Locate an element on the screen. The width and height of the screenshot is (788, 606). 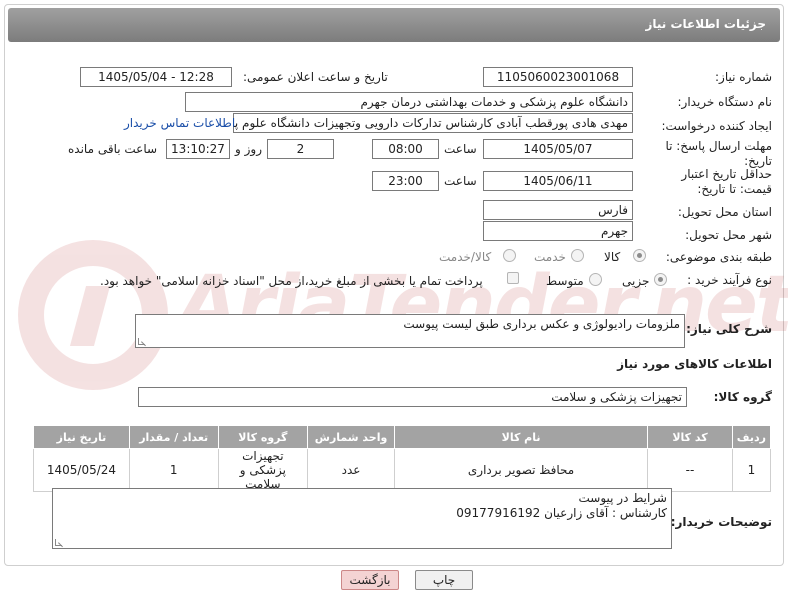
province-label: استان محل تحویل: is located at coordinates (724, 212).